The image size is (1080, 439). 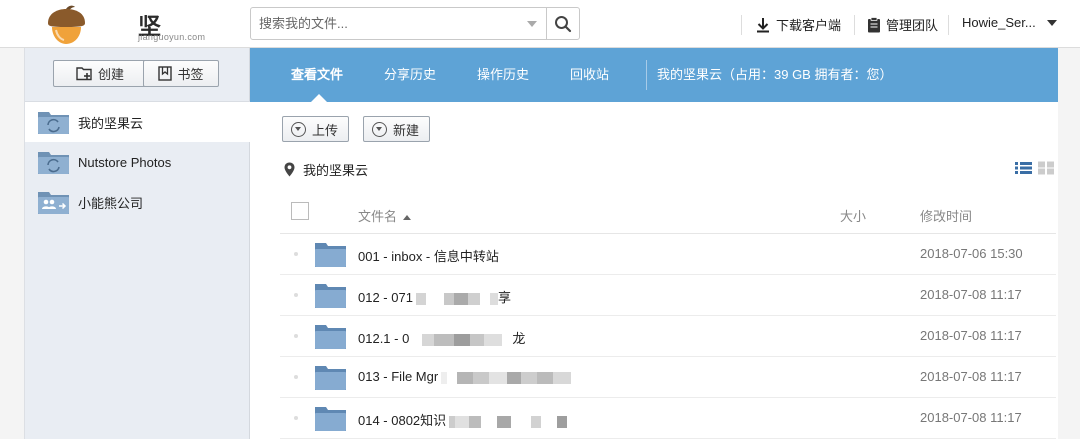 I want to click on shared-folder-icon, so click(x=53, y=203).